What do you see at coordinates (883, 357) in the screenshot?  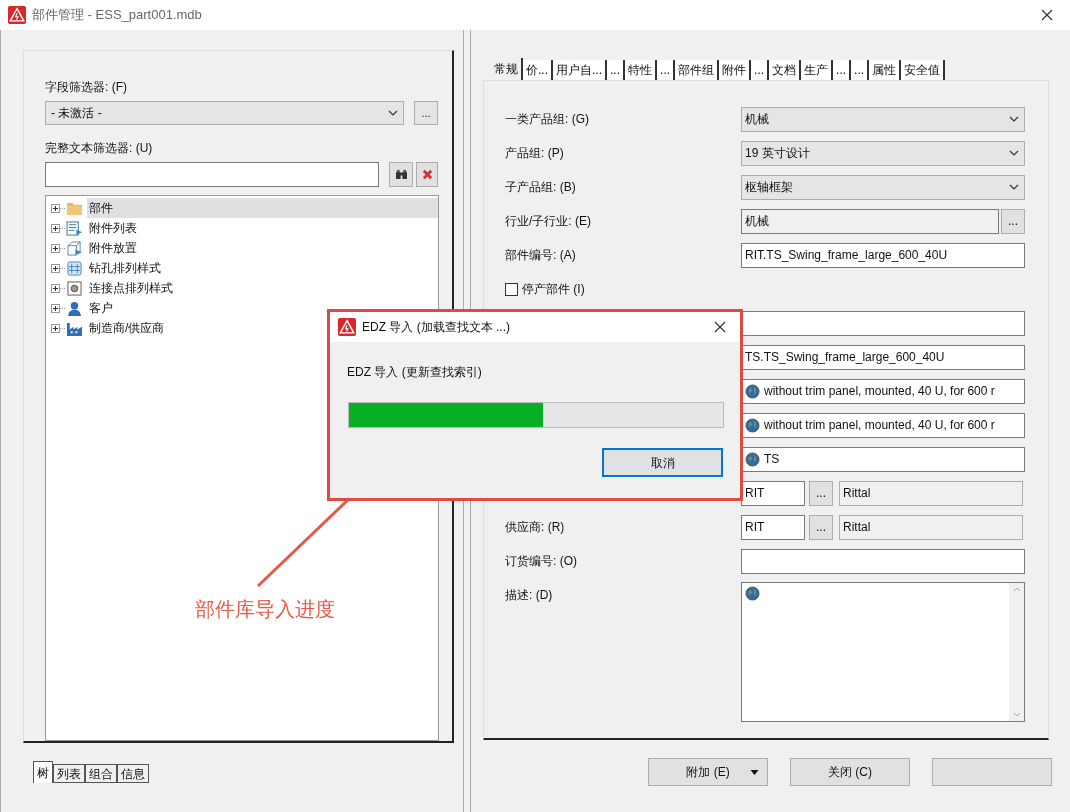 I see `text-field: TS.TS_Swing_frame_large_600_40U` at bounding box center [883, 357].